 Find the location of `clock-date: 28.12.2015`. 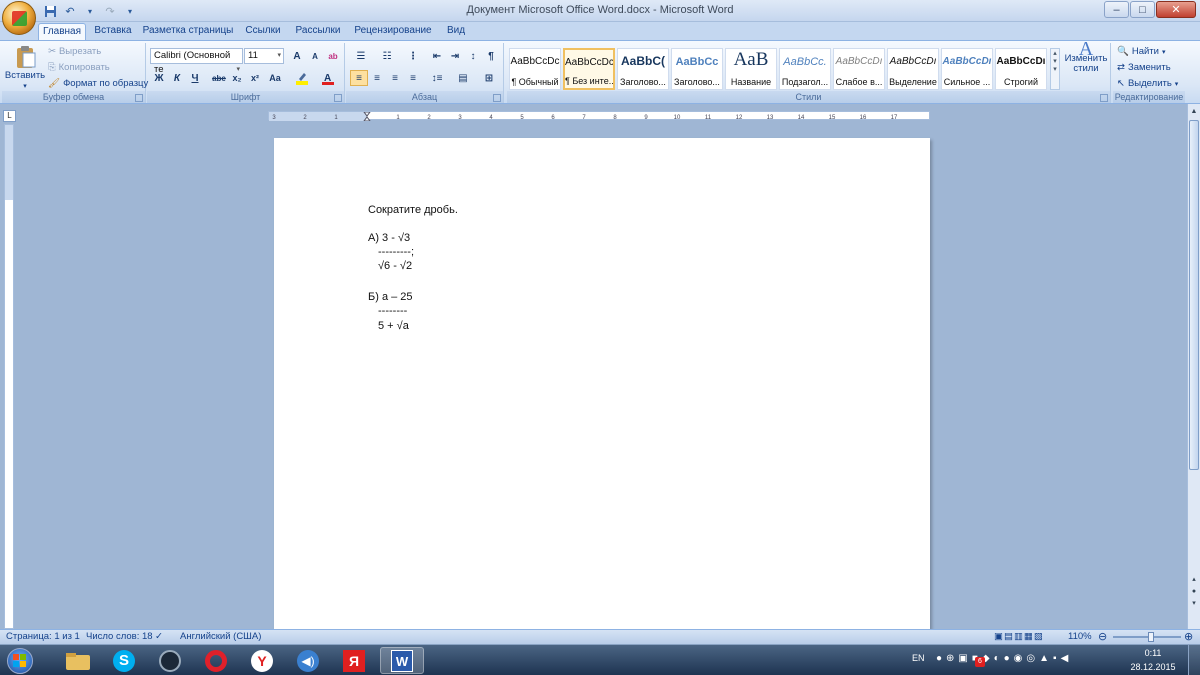

clock-date: 28.12.2015 is located at coordinates (1153, 667).